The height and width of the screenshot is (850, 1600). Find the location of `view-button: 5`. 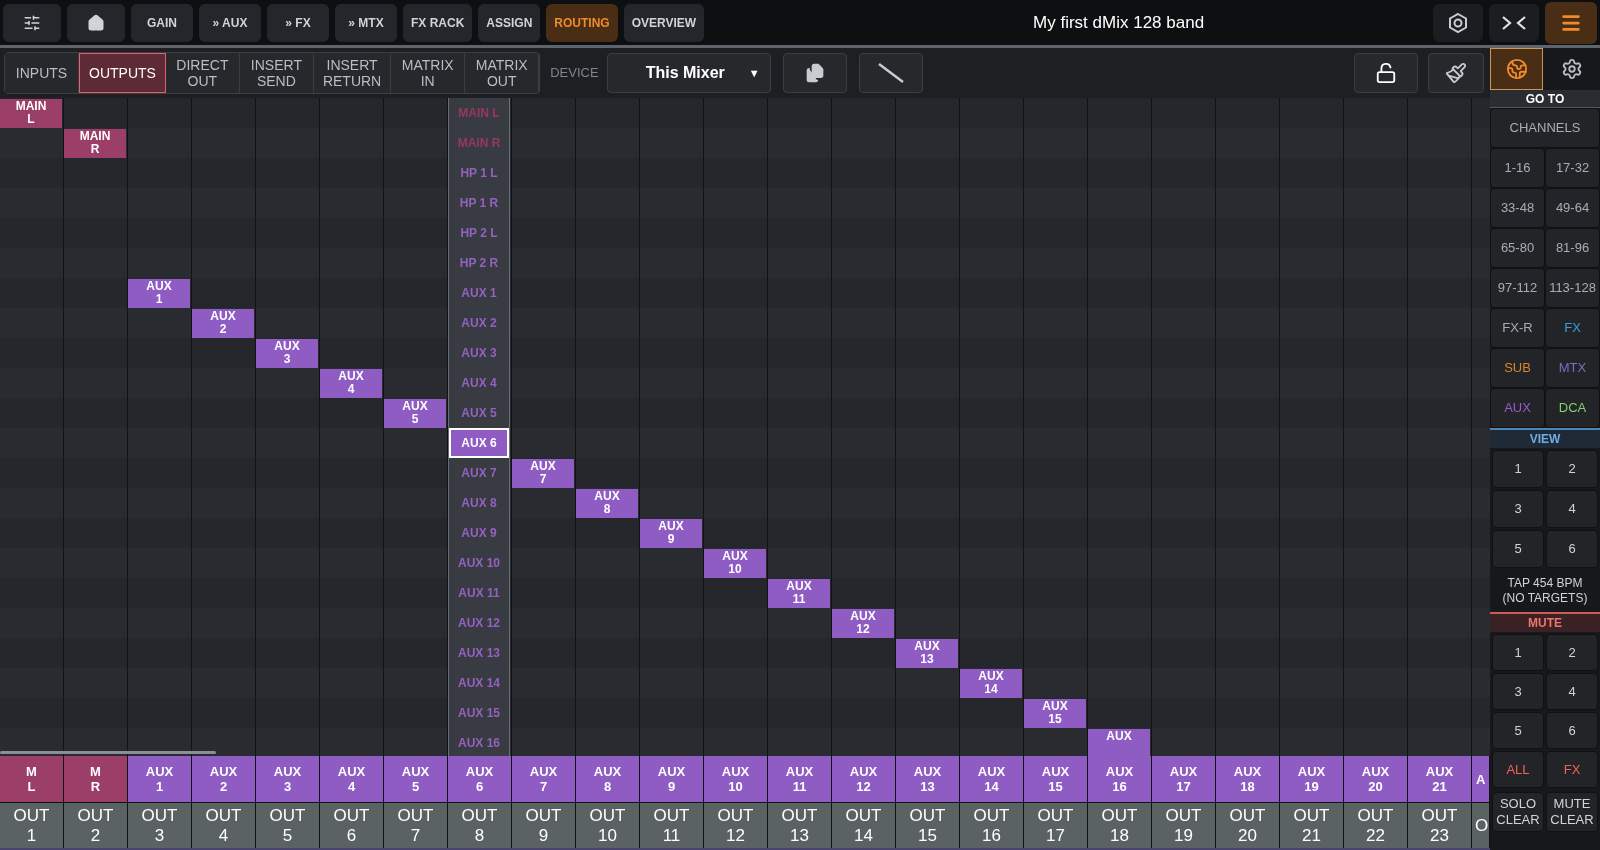

view-button: 5 is located at coordinates (1518, 549).